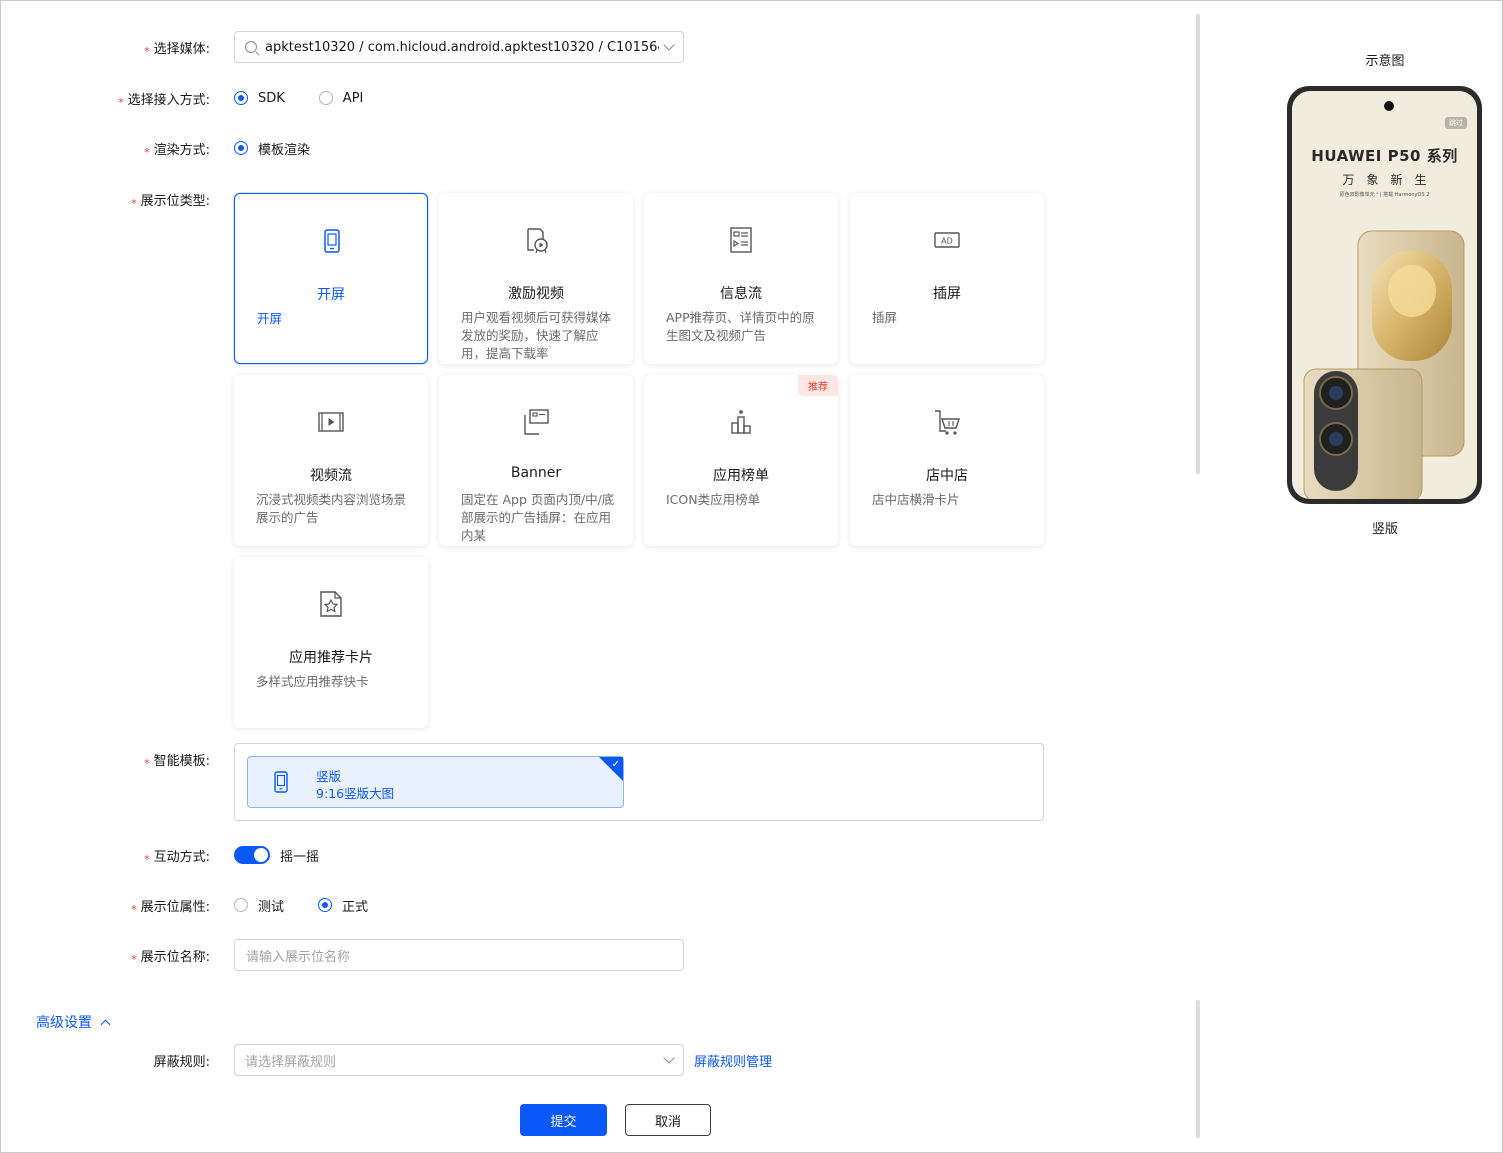  I want to click on store-icon, so click(947, 422).